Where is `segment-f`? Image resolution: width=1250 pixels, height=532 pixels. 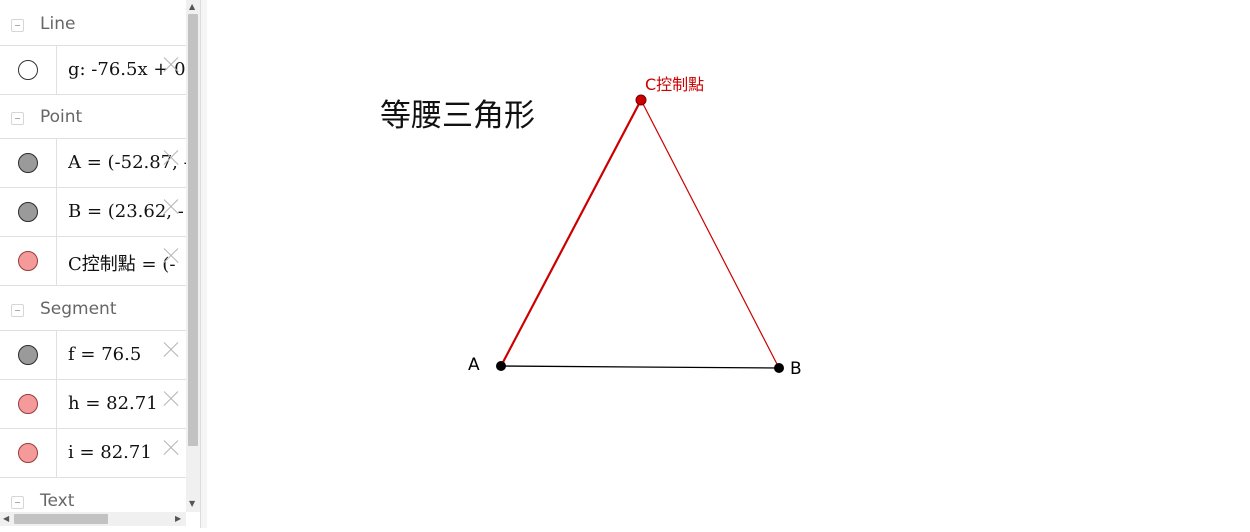 segment-f is located at coordinates (640, 367).